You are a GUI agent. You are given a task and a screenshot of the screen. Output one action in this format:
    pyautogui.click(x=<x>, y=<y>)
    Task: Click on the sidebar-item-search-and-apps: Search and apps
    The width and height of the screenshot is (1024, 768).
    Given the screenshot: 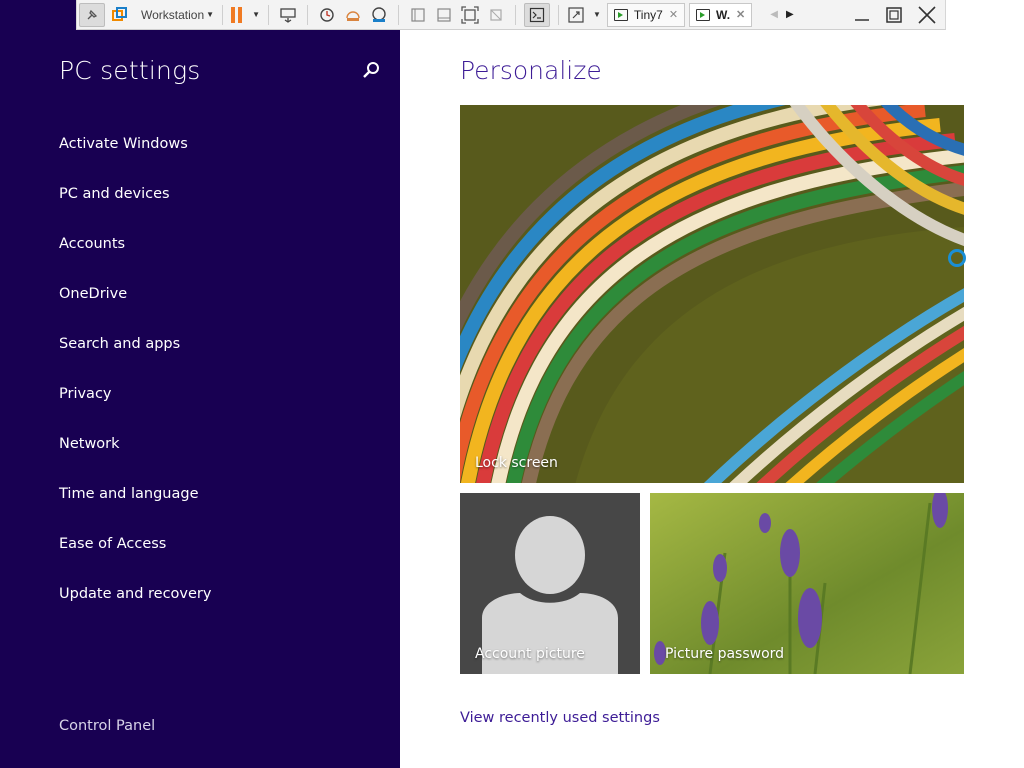 What is the action you would take?
    pyautogui.click(x=135, y=357)
    